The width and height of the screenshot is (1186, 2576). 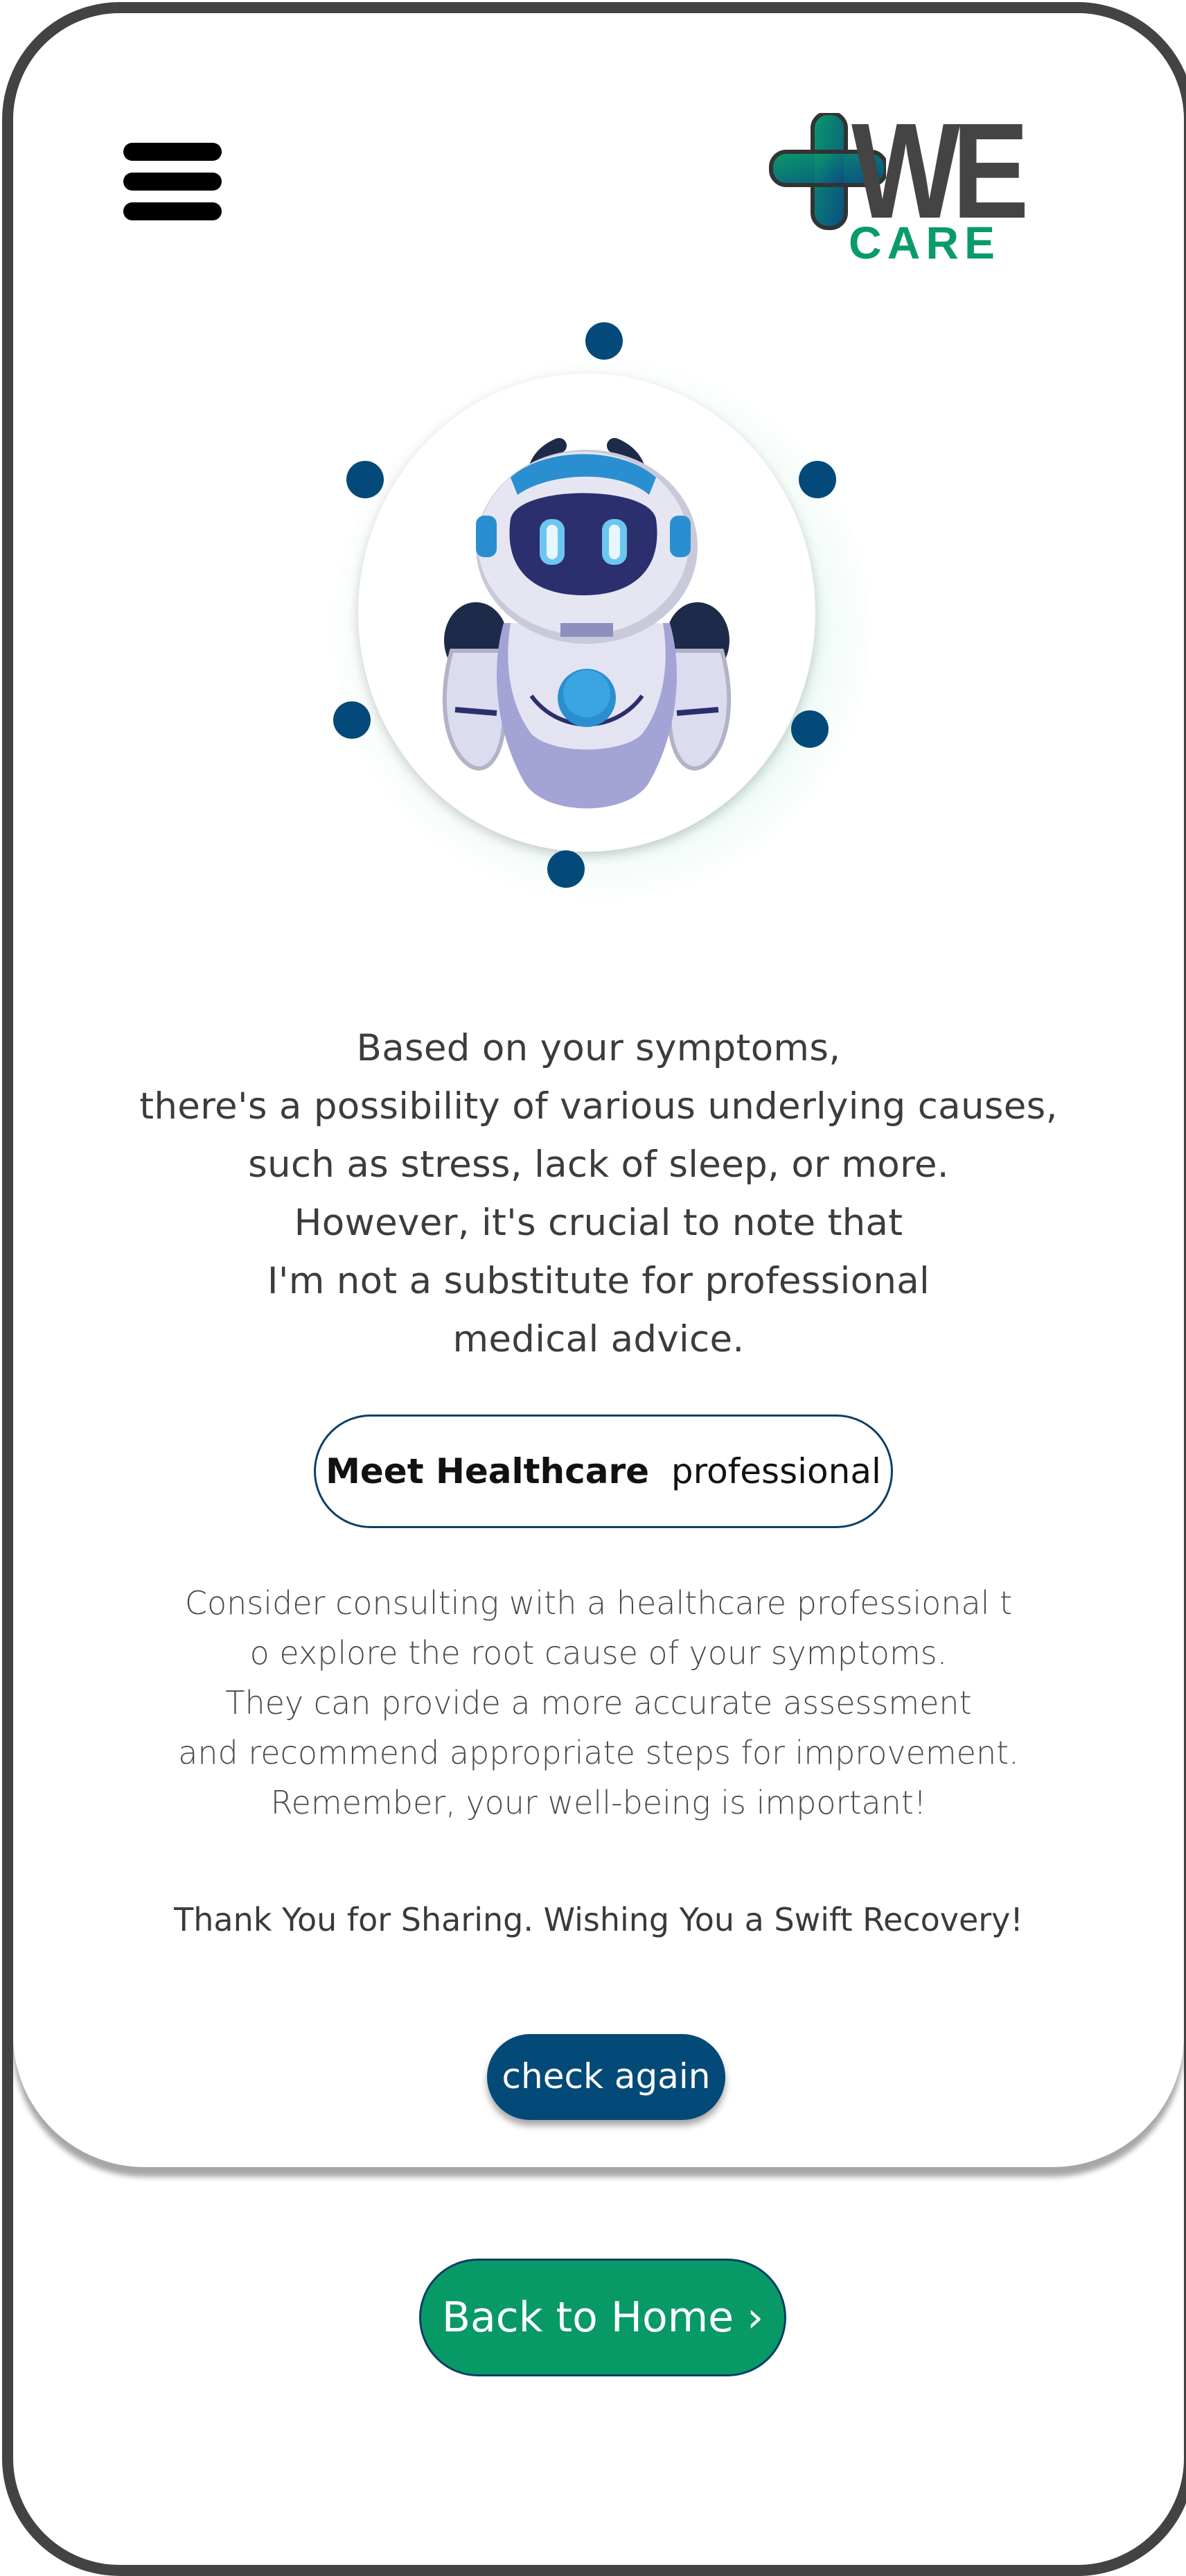 I want to click on message-line: Based on your symptoms,, so click(x=598, y=1048).